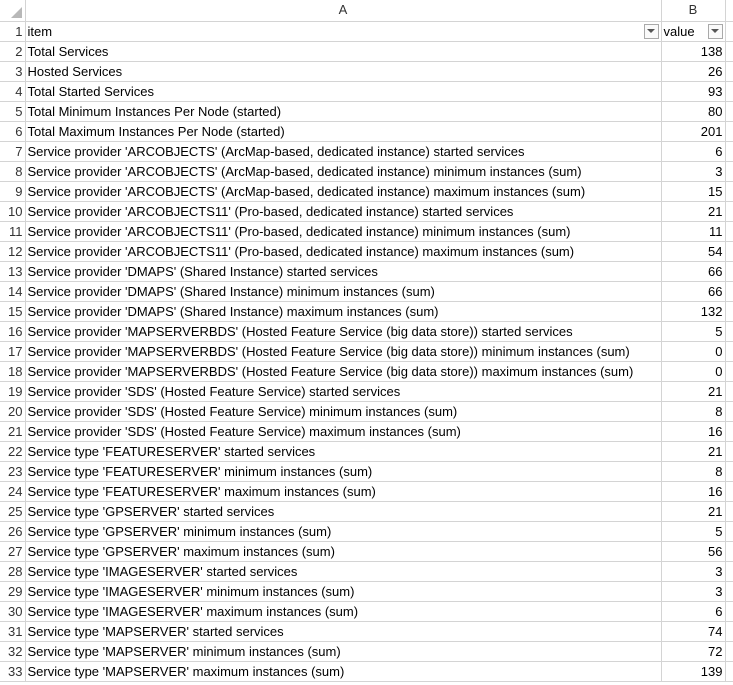 The height and width of the screenshot is (685, 733). I want to click on row-header: 24, so click(13, 491).